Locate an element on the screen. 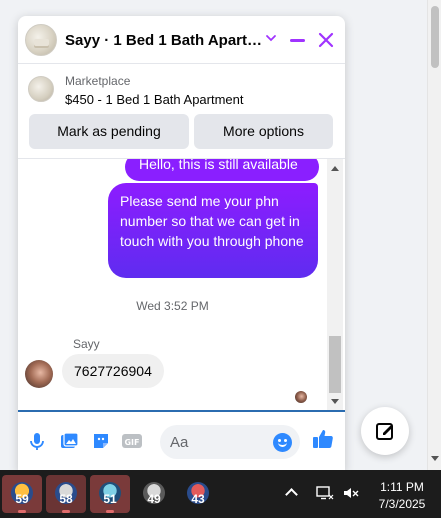 This screenshot has width=441, height=518. message-scrollbar is located at coordinates (335, 284).